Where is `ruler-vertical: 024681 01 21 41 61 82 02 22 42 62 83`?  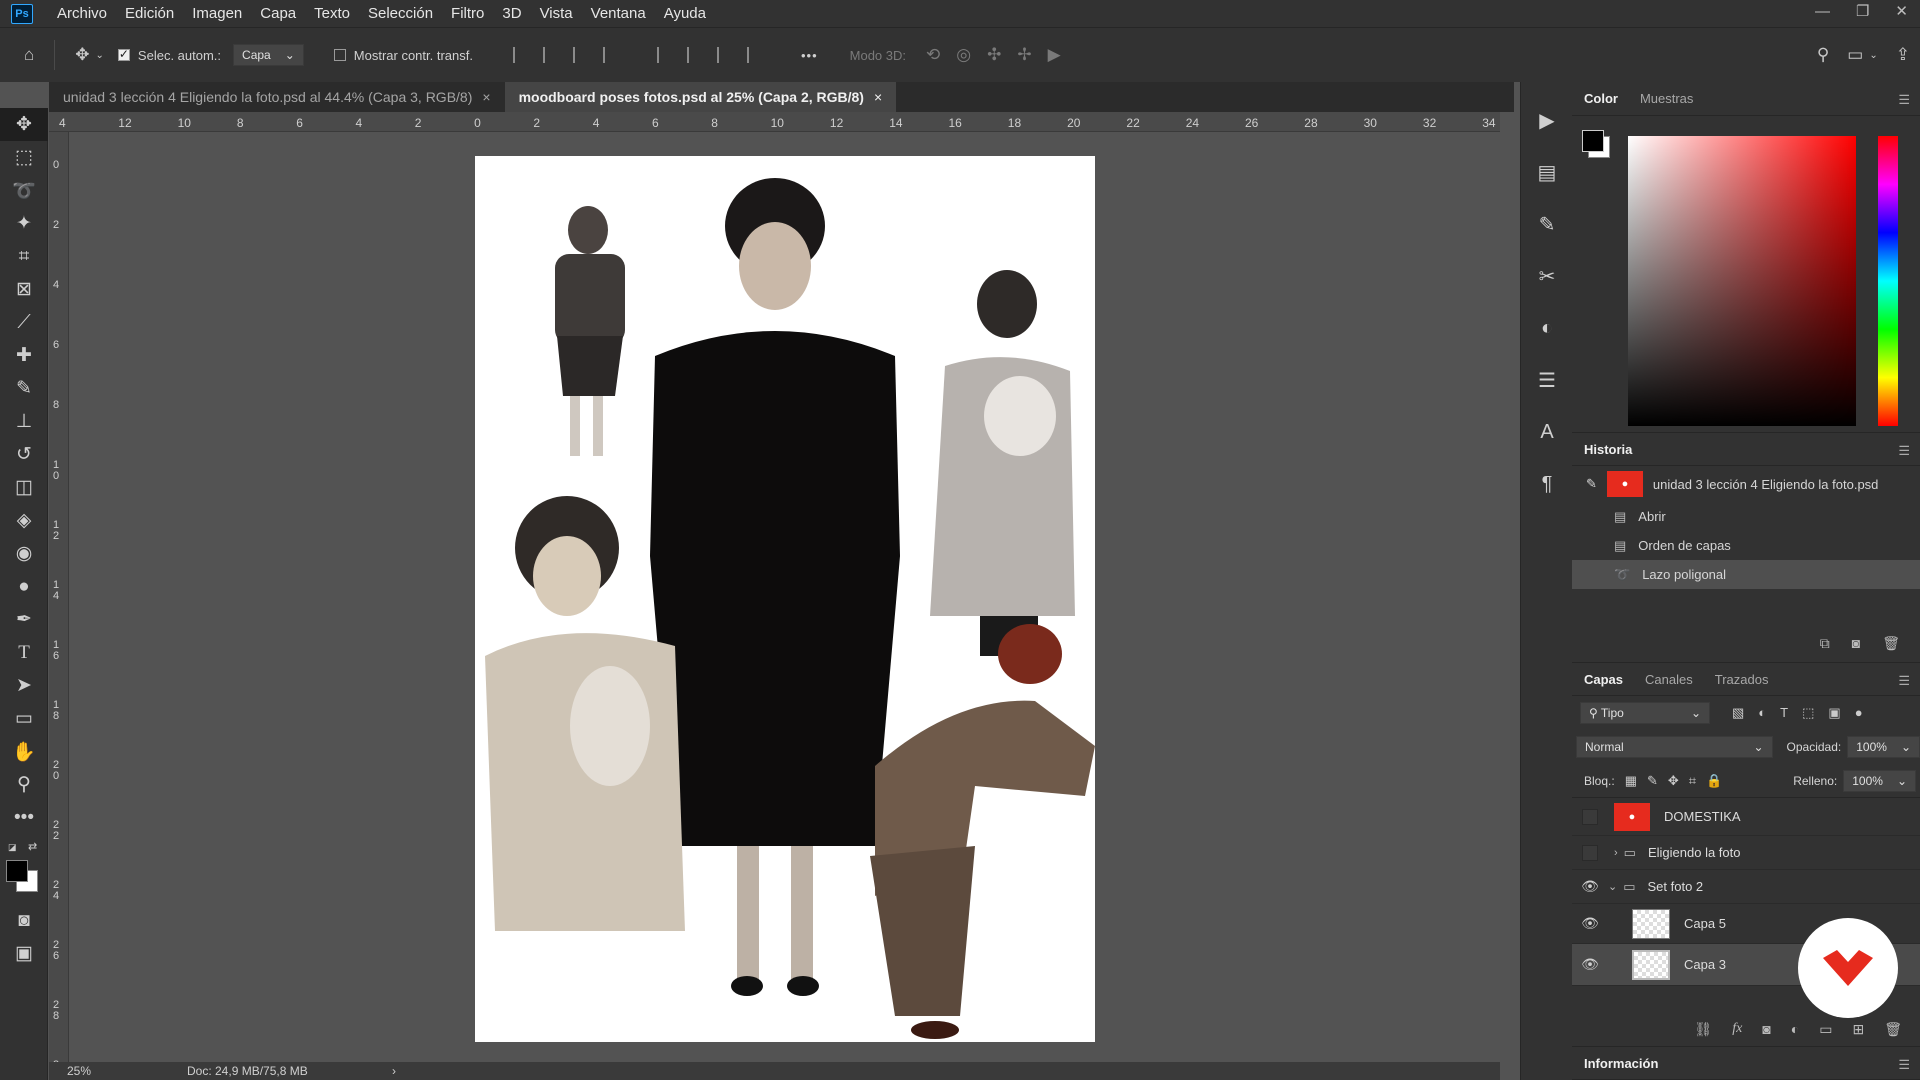
ruler-vertical: 024681 01 21 41 61 82 02 22 42 62 83 is located at coordinates (59, 597).